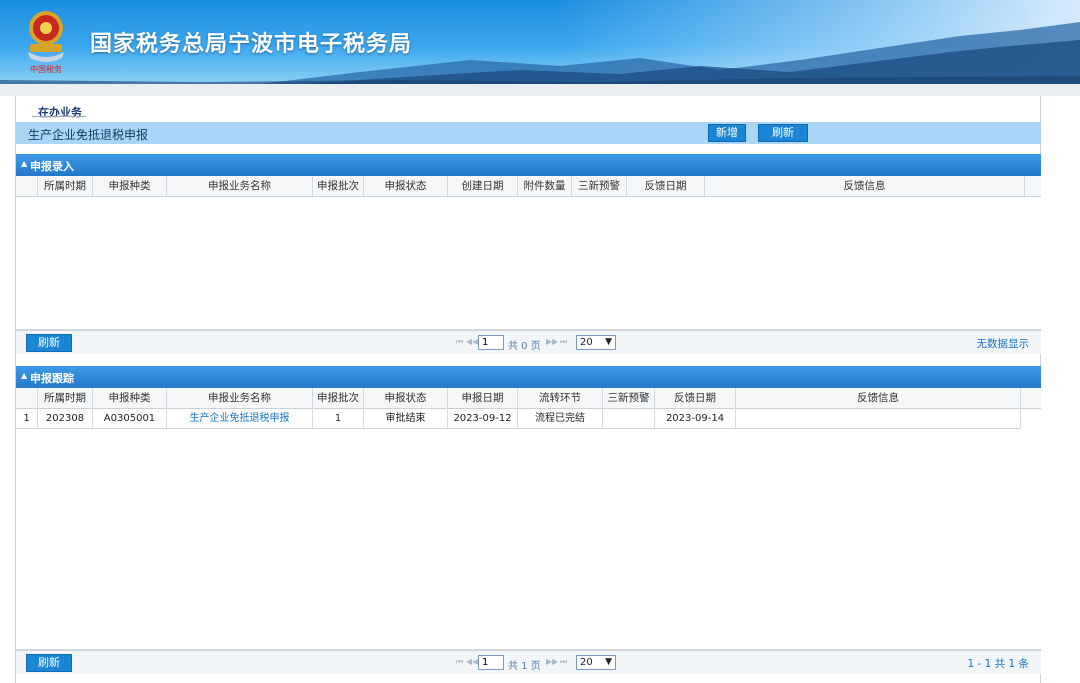 Image resolution: width=1080 pixels, height=683 pixels. I want to click on page-count-text: 共 0 页, so click(524, 346).